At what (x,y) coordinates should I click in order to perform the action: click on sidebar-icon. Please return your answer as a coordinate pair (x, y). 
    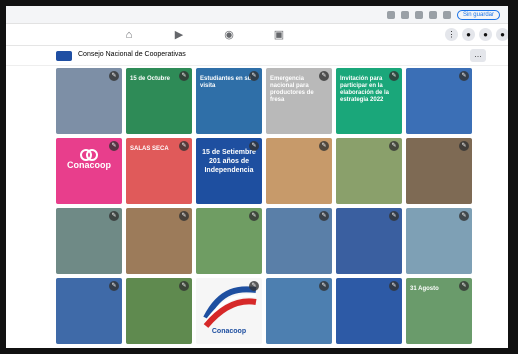
    Looking at the image, I should click on (446, 14).